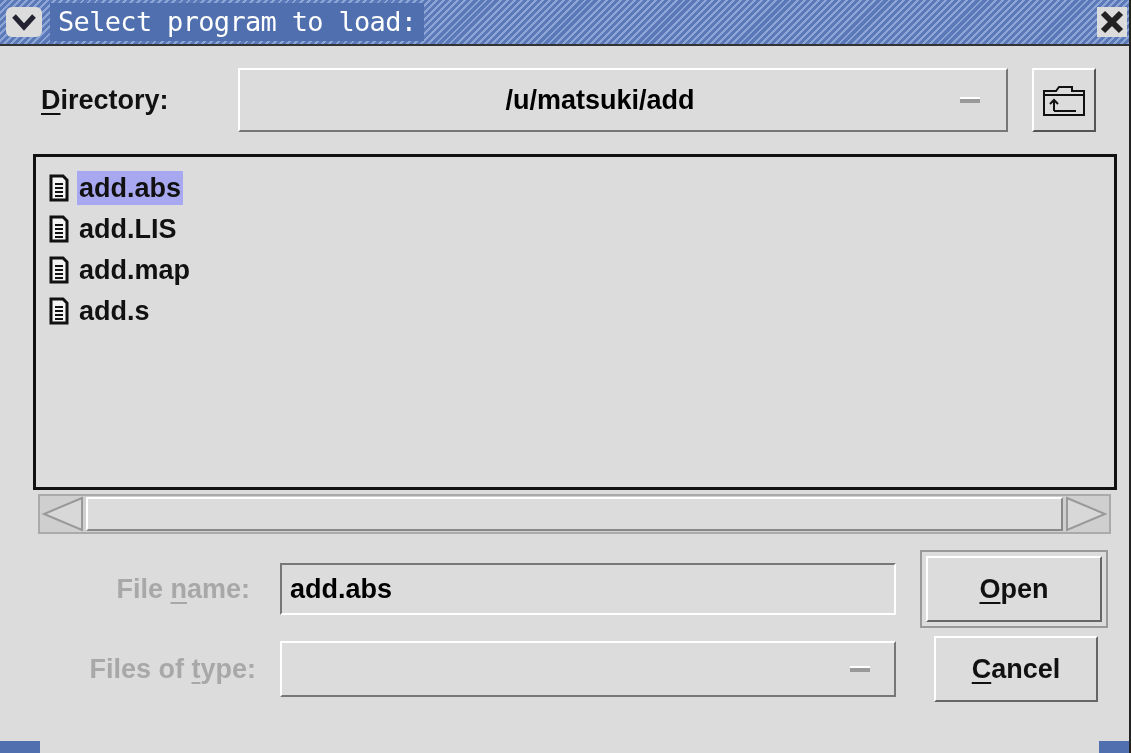 This screenshot has height=753, width=1131. Describe the element at coordinates (105, 100) in the screenshot. I see `directory-label: Directory:` at that location.